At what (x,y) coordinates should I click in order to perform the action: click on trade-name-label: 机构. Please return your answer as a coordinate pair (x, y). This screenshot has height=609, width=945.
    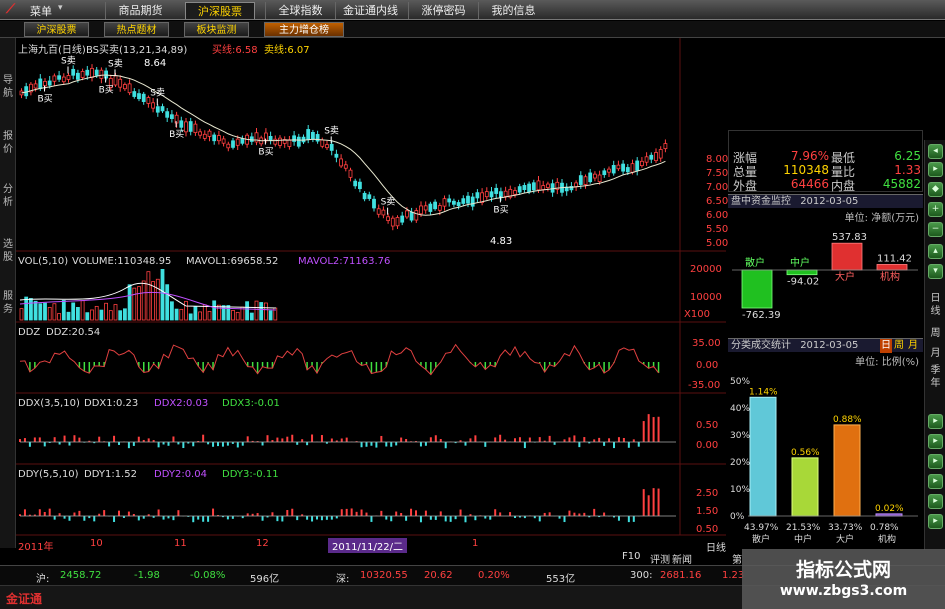
    Looking at the image, I should click on (887, 539).